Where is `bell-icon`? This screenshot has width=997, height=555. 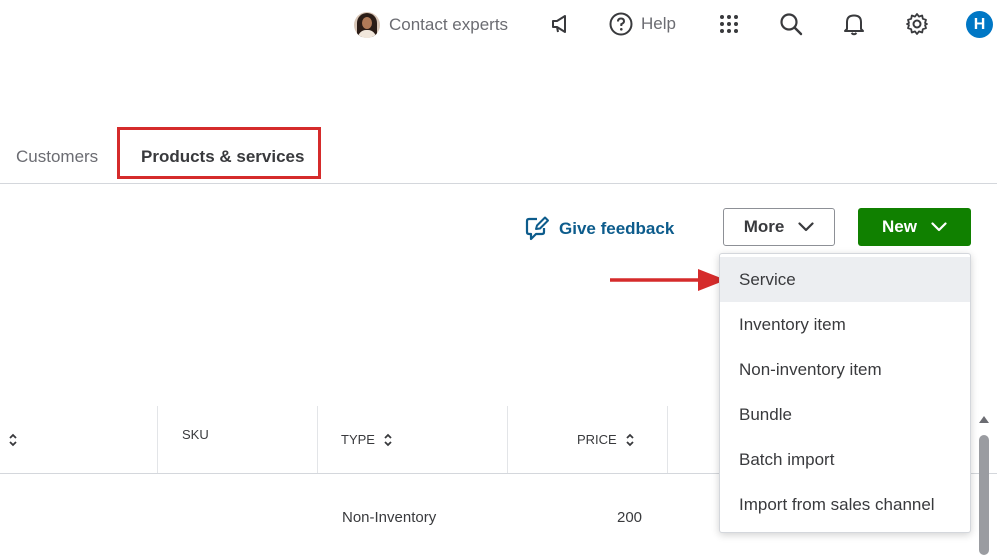 bell-icon is located at coordinates (854, 24).